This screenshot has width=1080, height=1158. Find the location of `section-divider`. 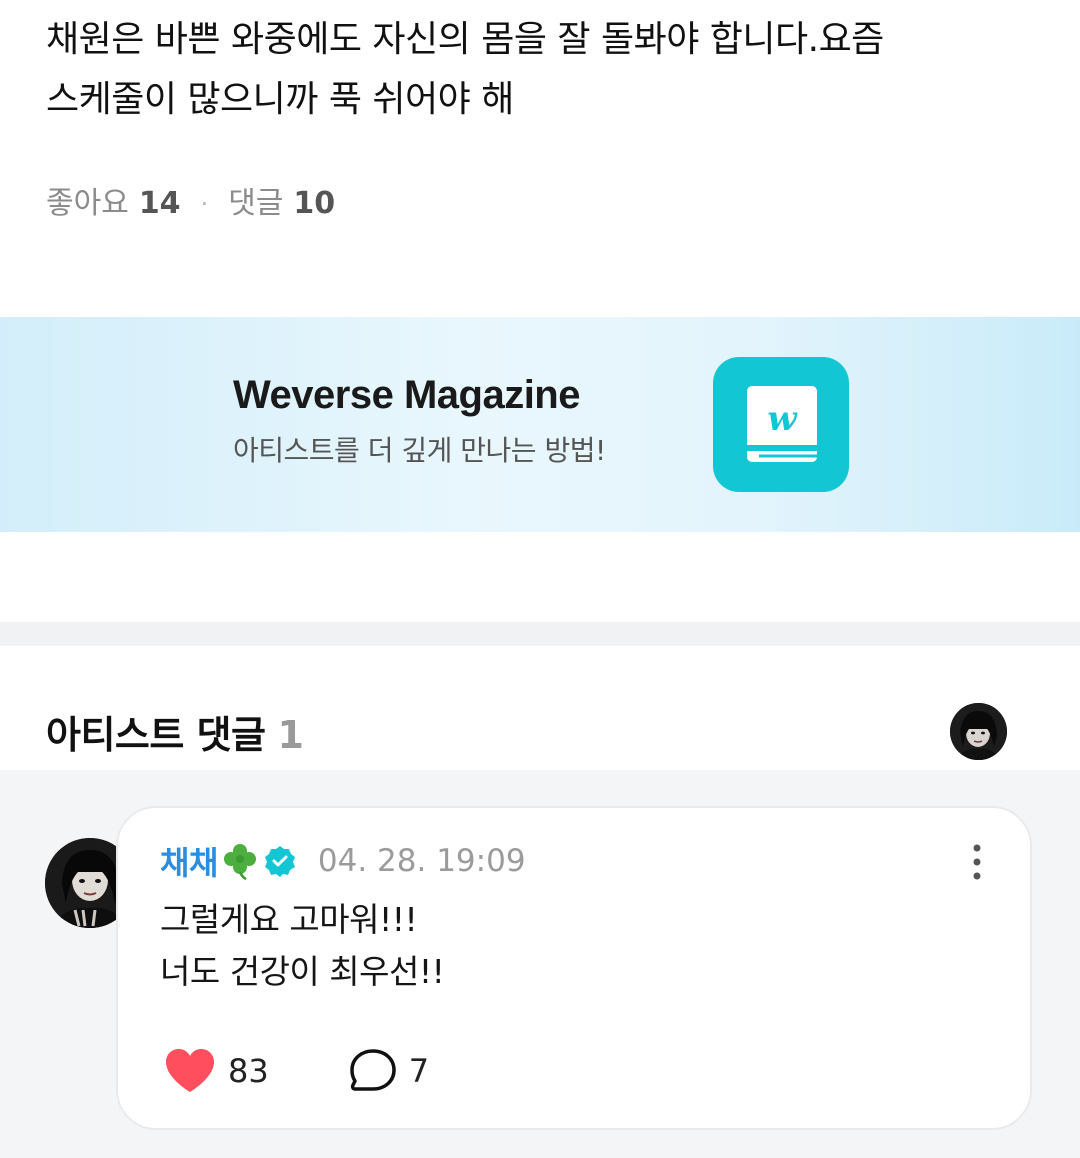

section-divider is located at coordinates (540, 634).